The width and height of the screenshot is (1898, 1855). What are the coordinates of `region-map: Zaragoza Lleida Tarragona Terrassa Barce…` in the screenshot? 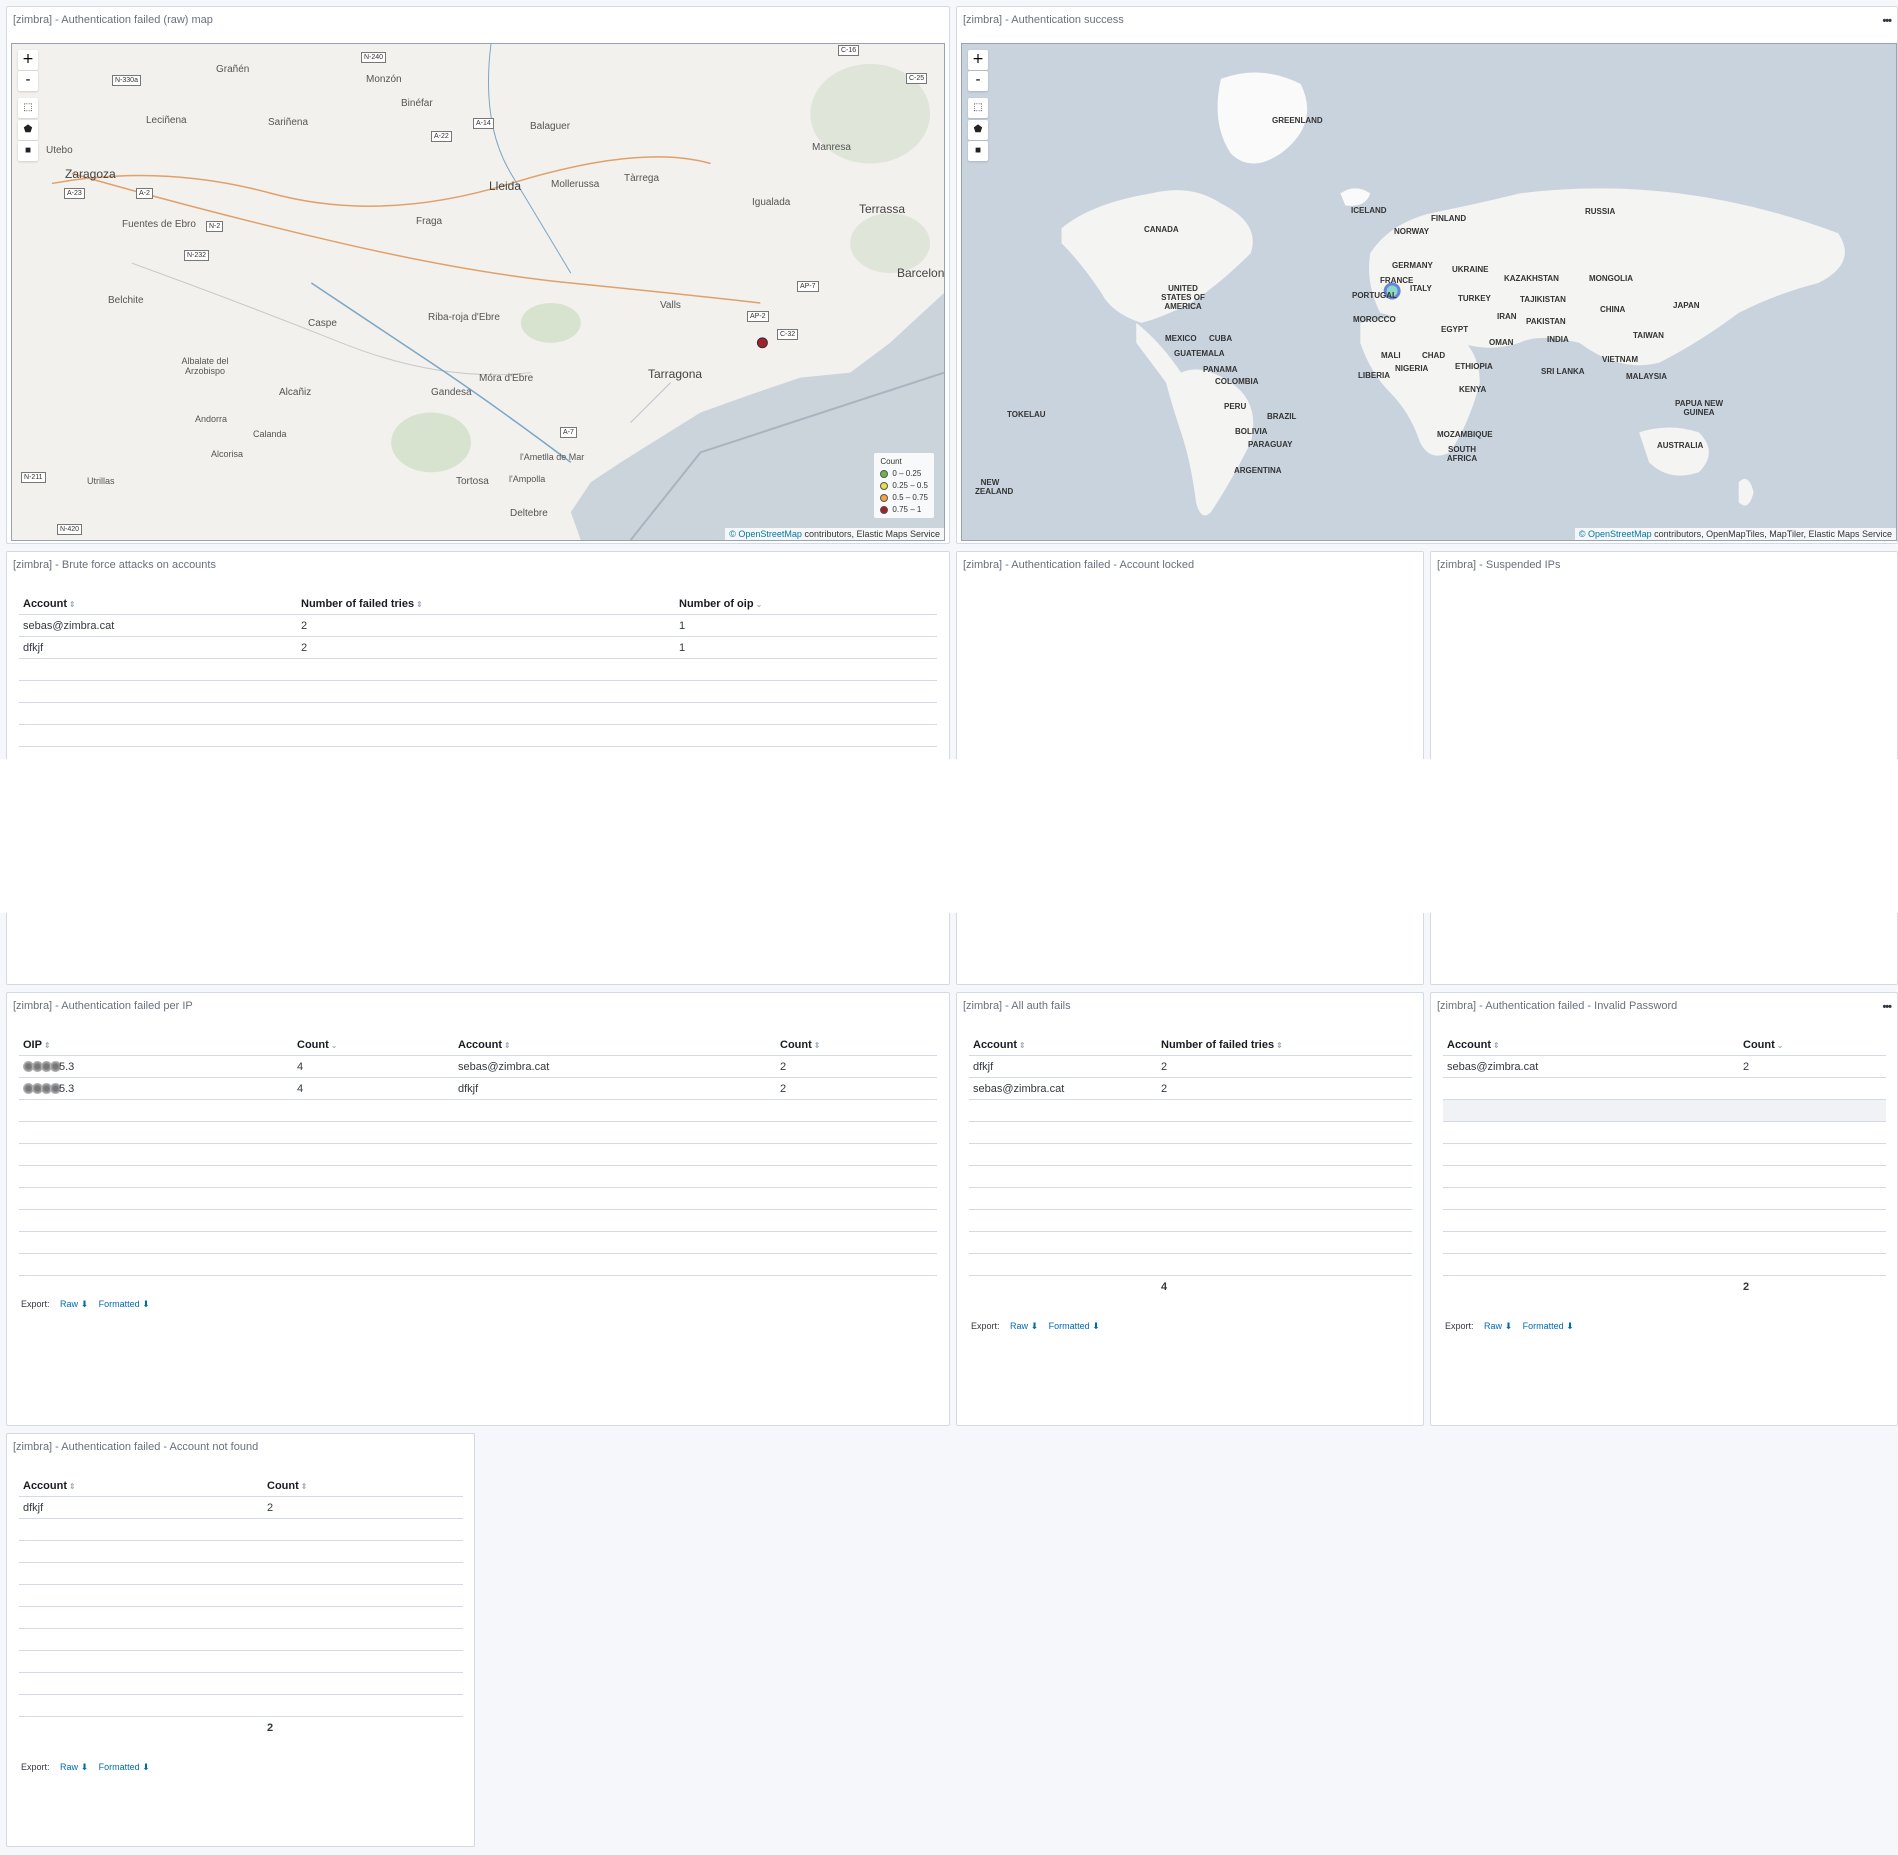 It's located at (478, 292).